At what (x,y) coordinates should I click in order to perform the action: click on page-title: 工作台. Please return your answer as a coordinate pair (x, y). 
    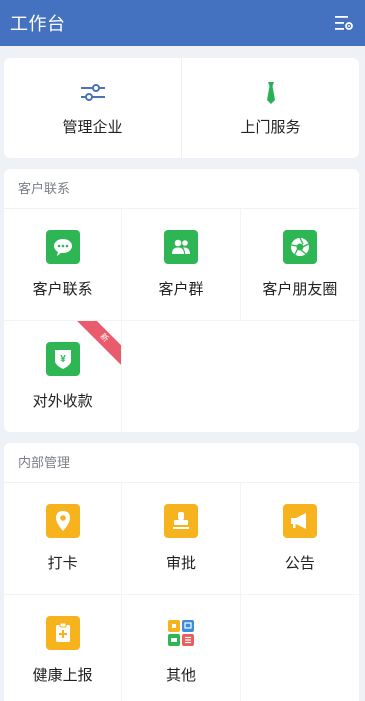
    Looking at the image, I should click on (38, 24).